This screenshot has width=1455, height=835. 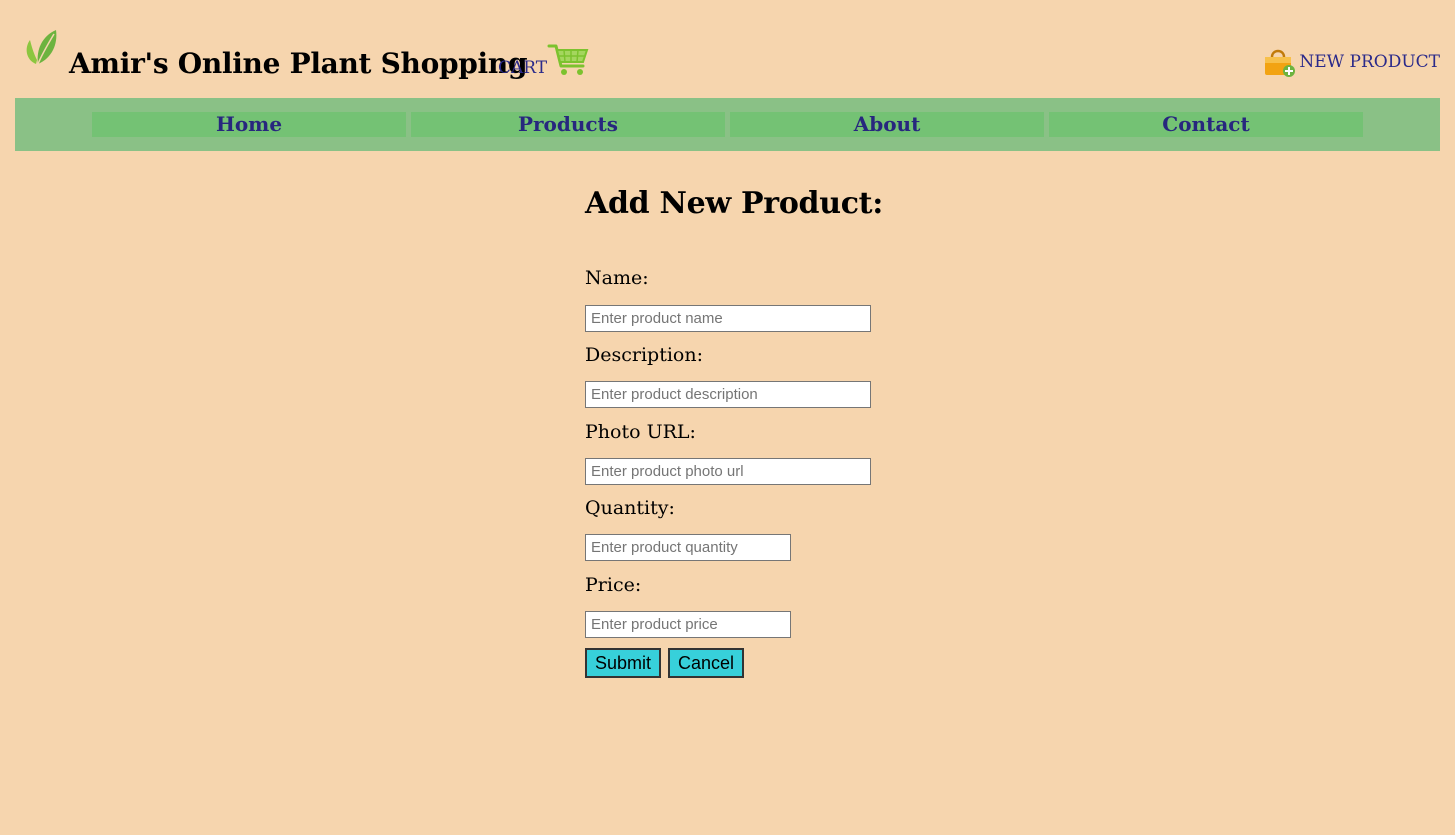 What do you see at coordinates (613, 585) in the screenshot?
I see `price-label: Price:` at bounding box center [613, 585].